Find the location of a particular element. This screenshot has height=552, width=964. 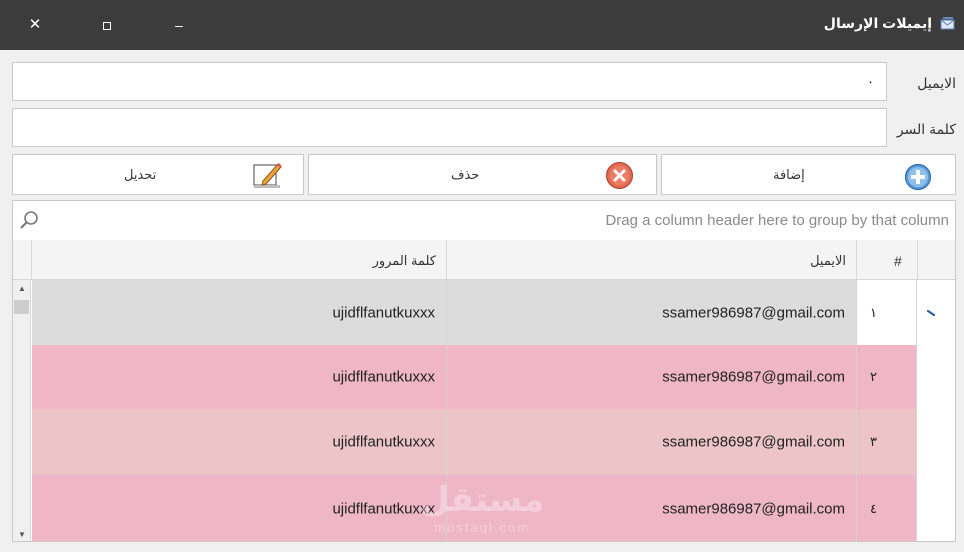

edit-button: تحديل is located at coordinates (158, 174).